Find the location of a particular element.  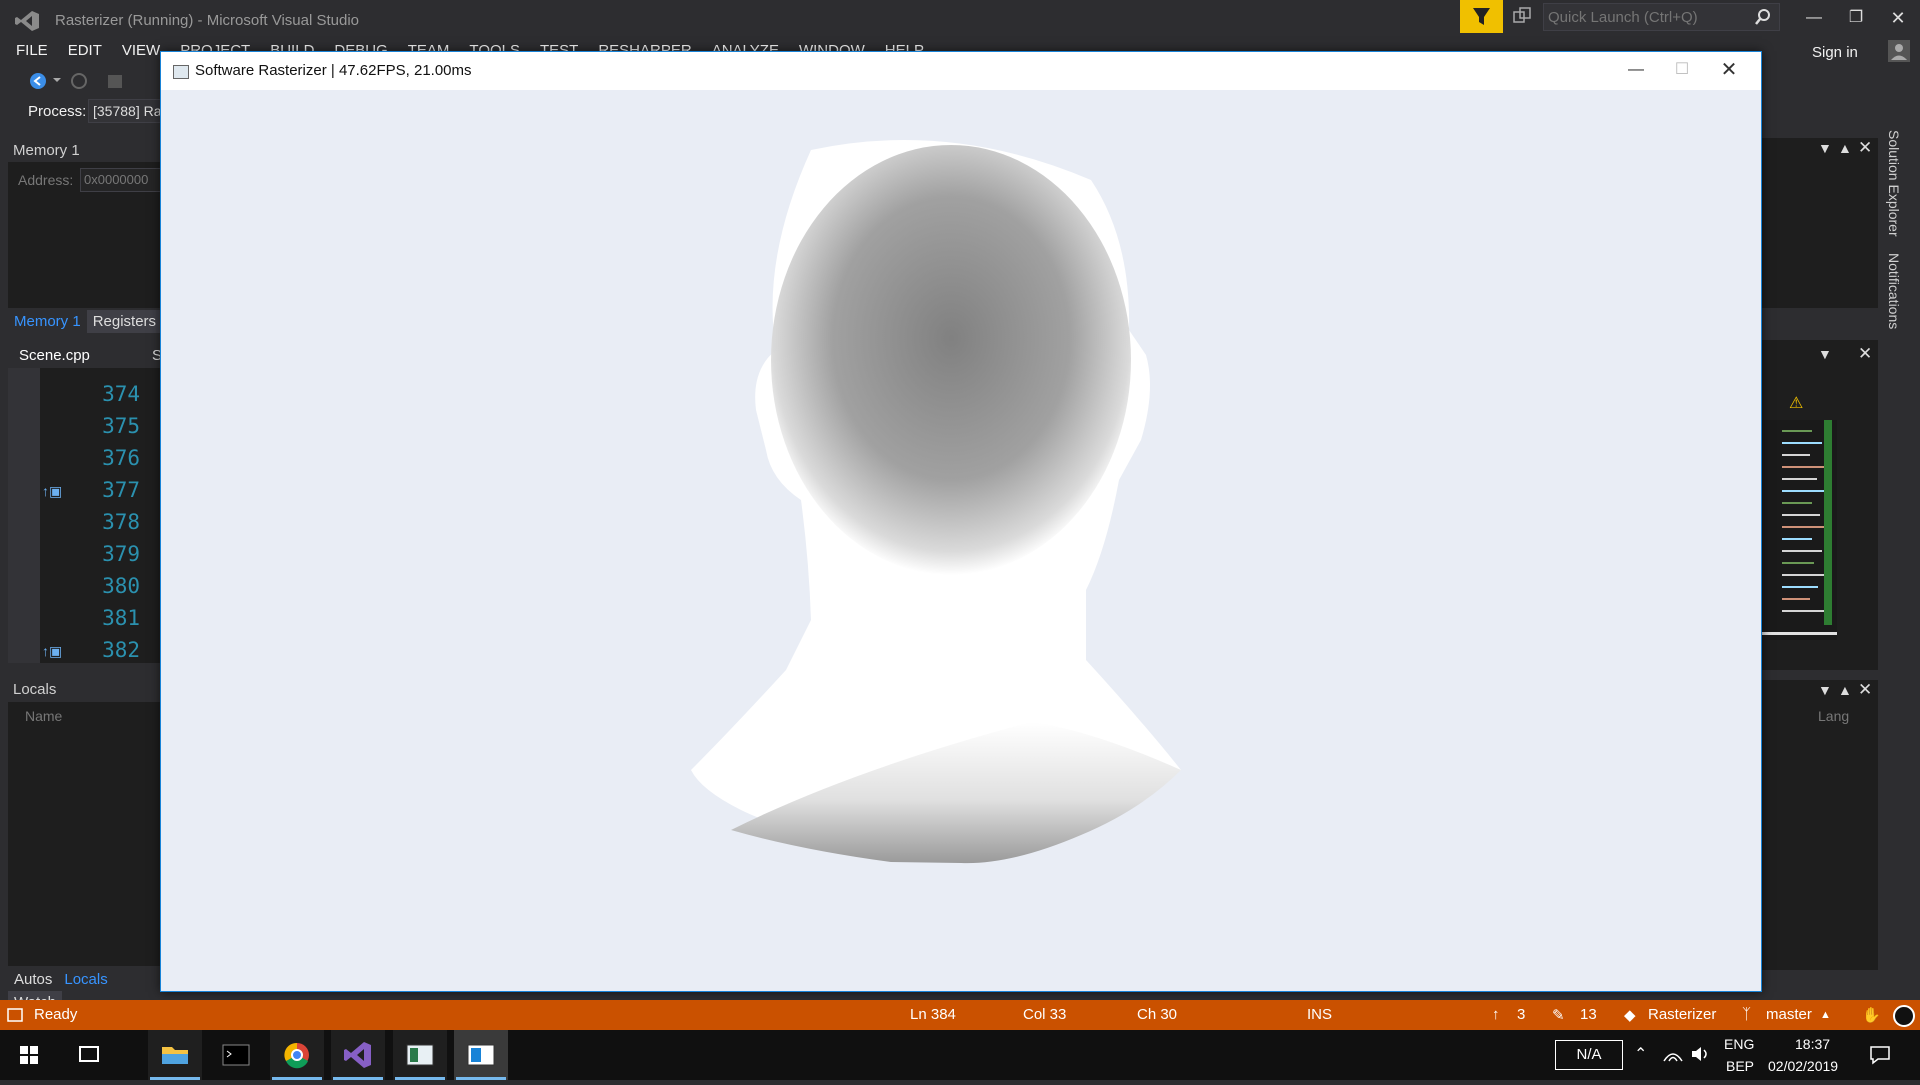

pending-changes-icon: ✎ is located at coordinates (1558, 1015).